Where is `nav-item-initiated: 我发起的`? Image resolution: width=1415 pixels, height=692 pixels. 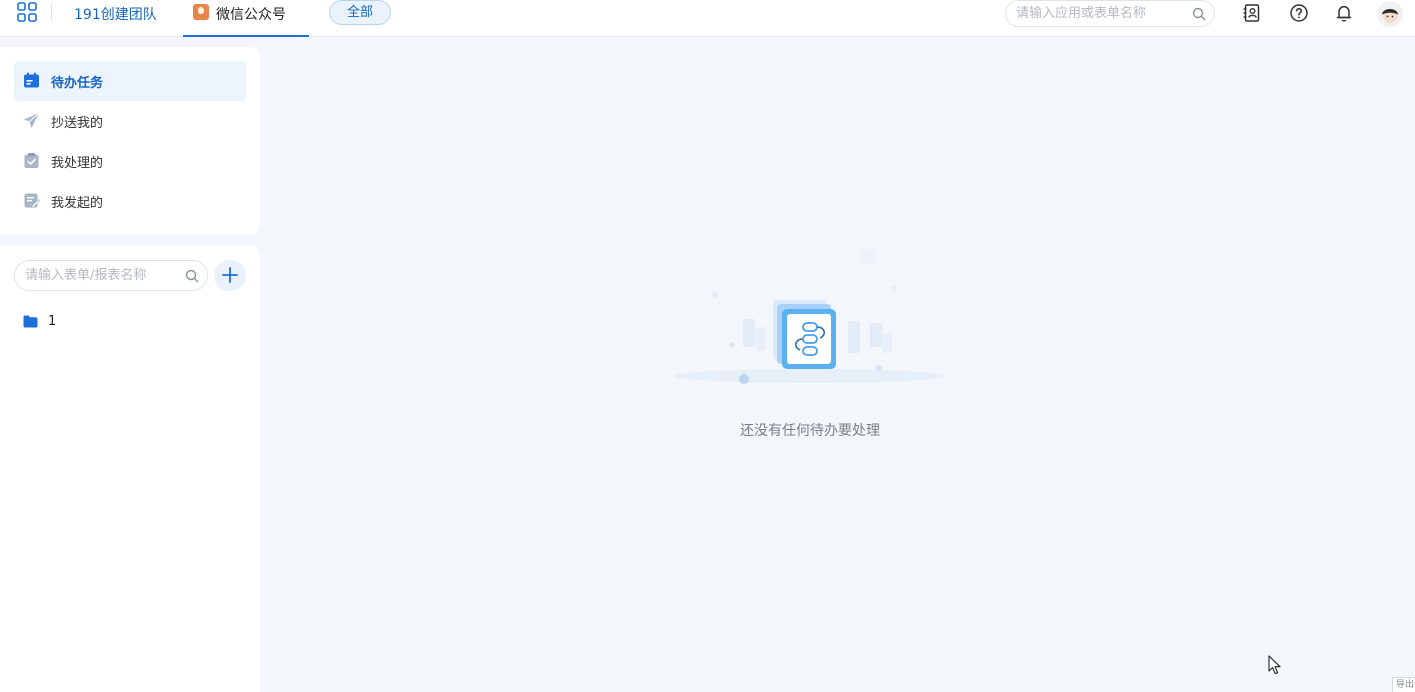 nav-item-initiated: 我发起的 is located at coordinates (130, 201).